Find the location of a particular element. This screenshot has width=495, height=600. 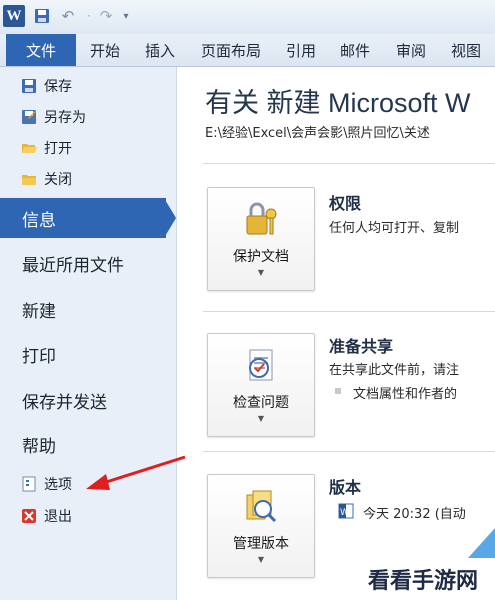

permissions-desc: 任何人均可打开、复制 is located at coordinates (394, 228).